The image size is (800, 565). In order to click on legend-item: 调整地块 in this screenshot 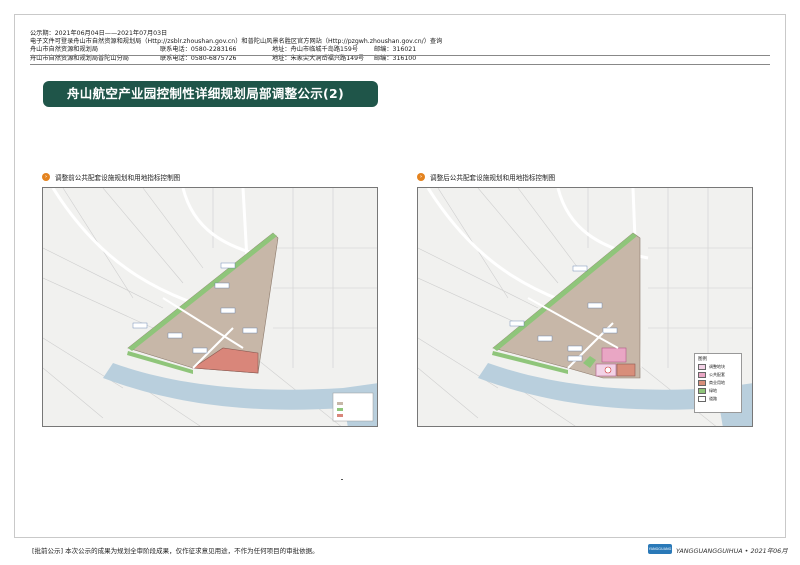, I will do `click(718, 367)`.